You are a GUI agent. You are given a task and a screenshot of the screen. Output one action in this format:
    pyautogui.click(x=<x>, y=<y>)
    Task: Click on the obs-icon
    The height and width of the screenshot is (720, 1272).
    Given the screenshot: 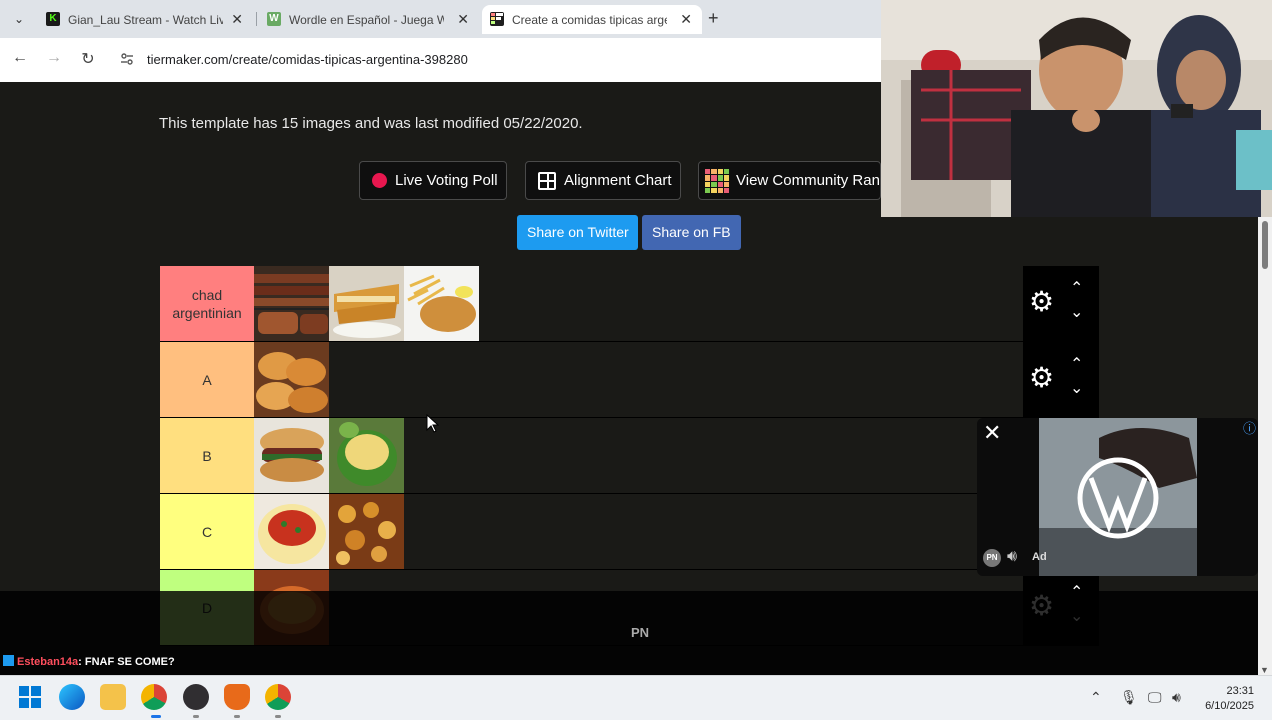 What is the action you would take?
    pyautogui.click(x=196, y=697)
    